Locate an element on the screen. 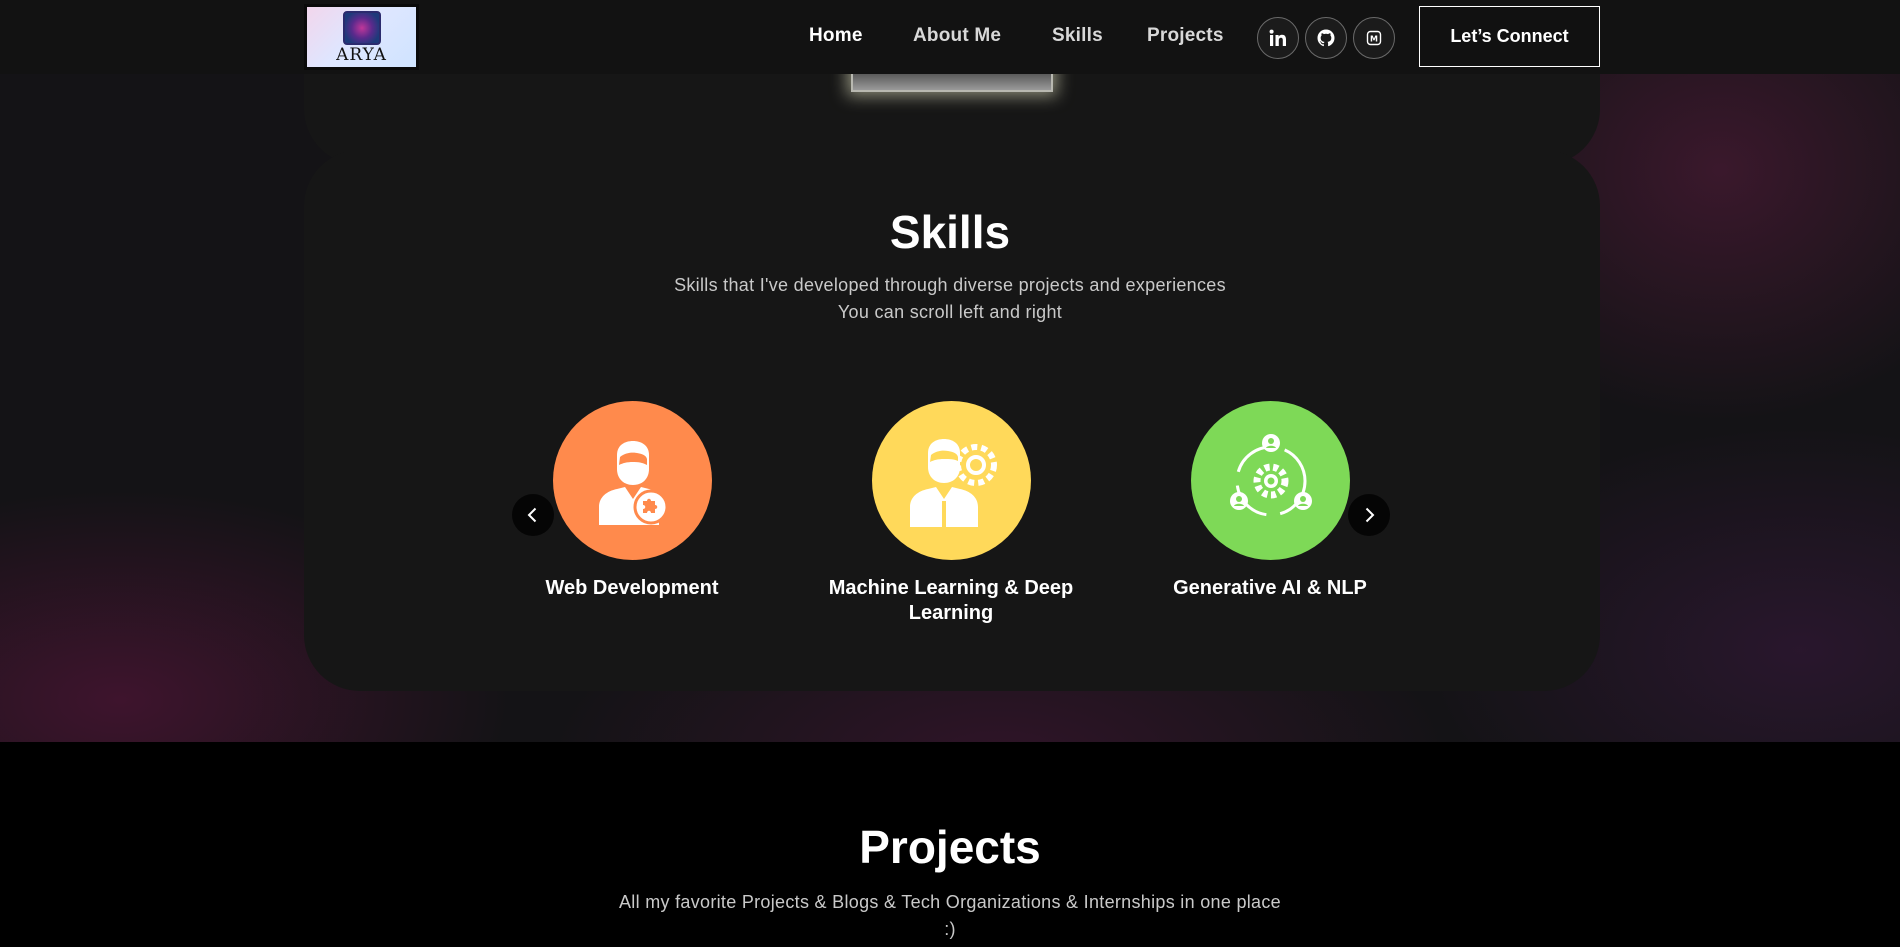  skill-generative-ai is located at coordinates (1270, 480).